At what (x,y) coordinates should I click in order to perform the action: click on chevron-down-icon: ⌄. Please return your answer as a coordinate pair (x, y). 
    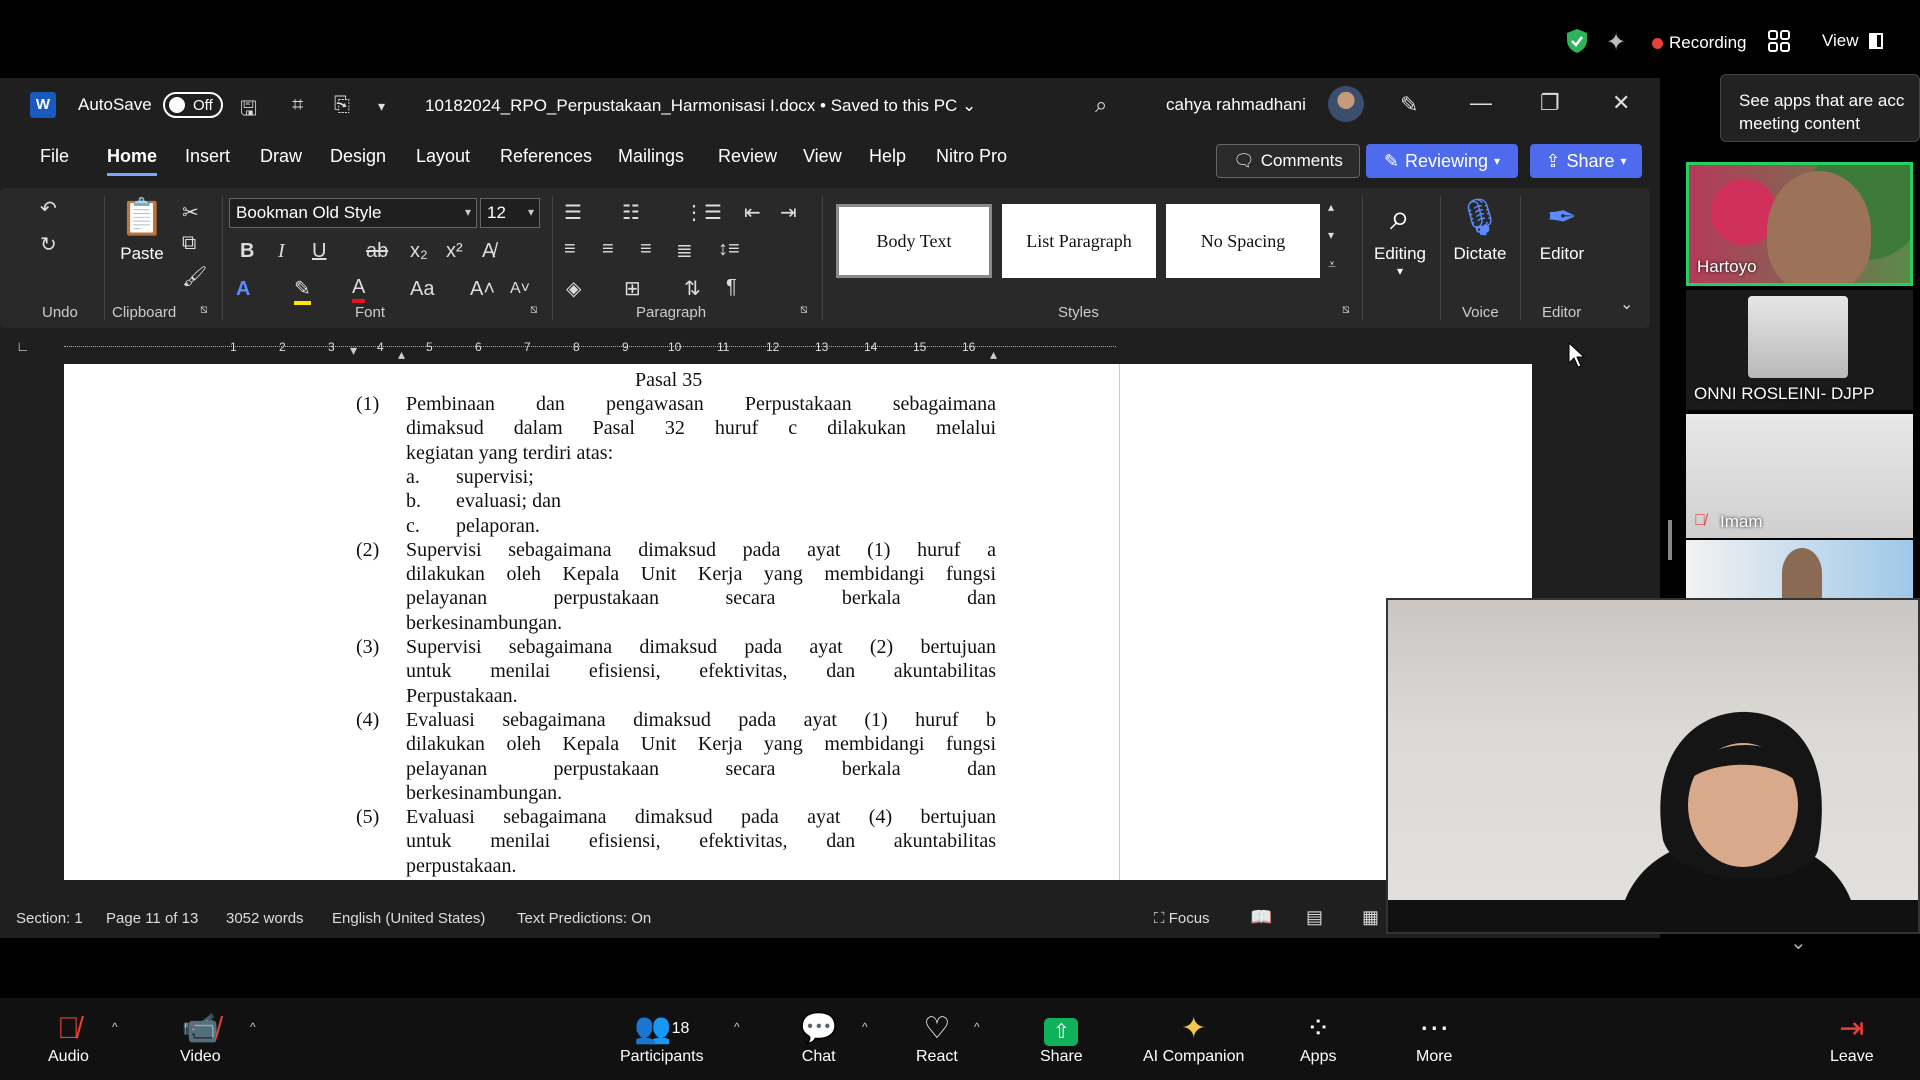
    Looking at the image, I should click on (1798, 942).